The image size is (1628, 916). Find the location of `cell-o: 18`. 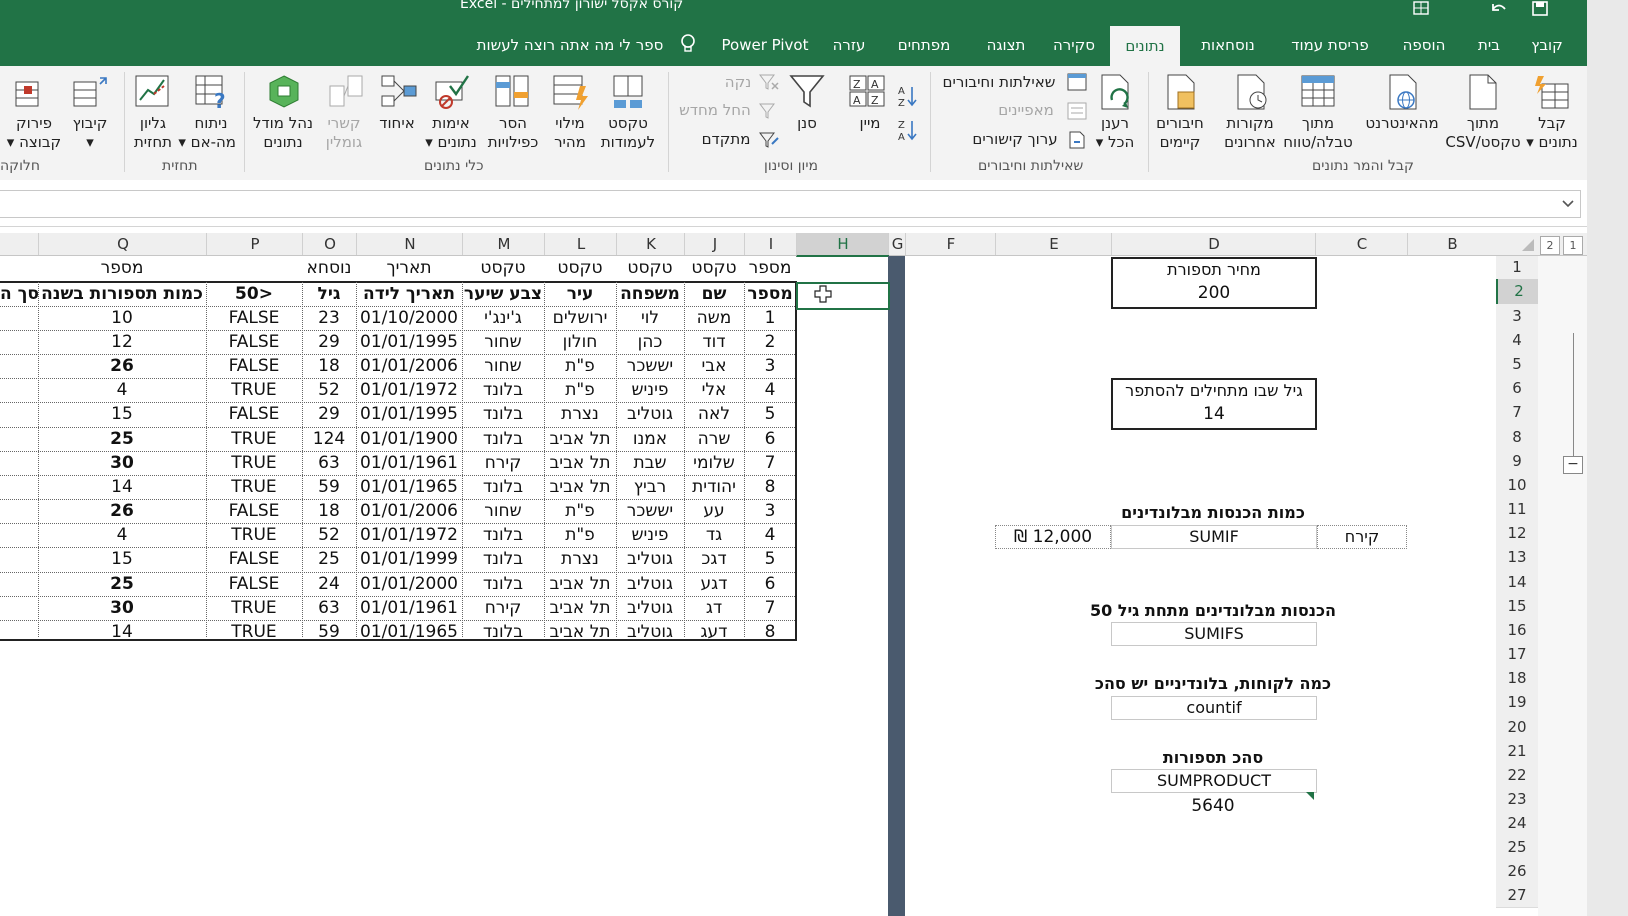

cell-o: 18 is located at coordinates (329, 366).